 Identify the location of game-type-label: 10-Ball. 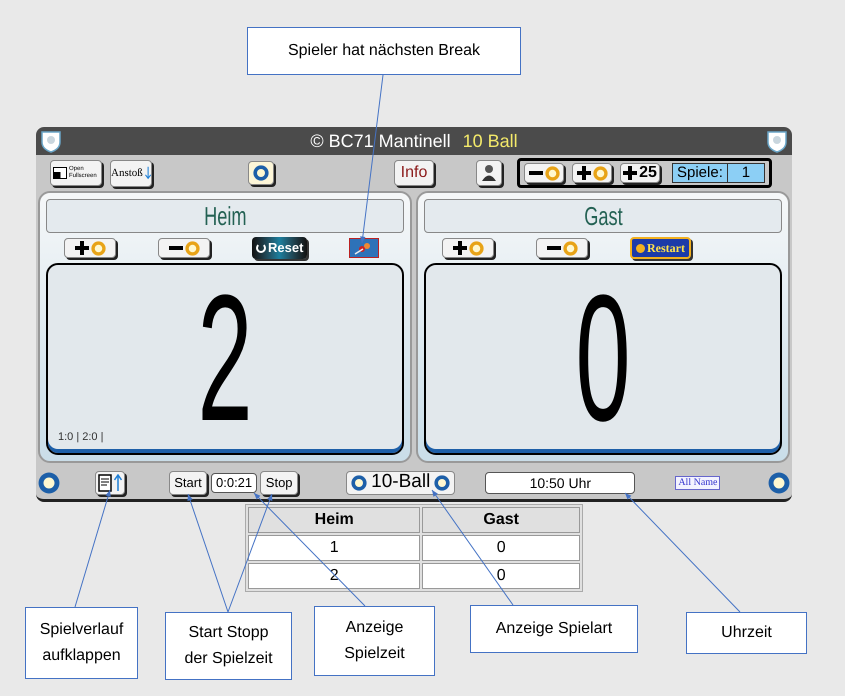
(400, 482).